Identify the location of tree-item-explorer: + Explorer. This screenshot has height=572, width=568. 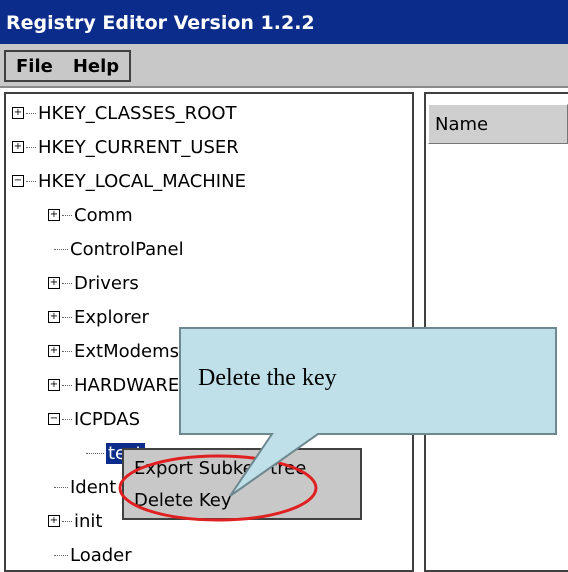
(98, 317).